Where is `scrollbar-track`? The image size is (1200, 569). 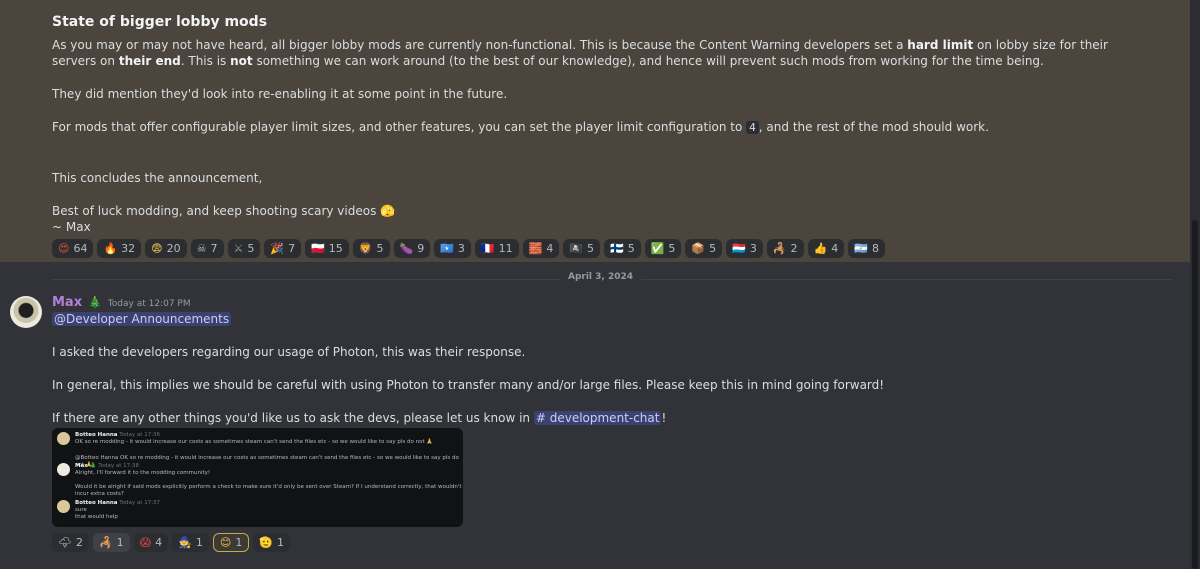
scrollbar-track is located at coordinates (1195, 284).